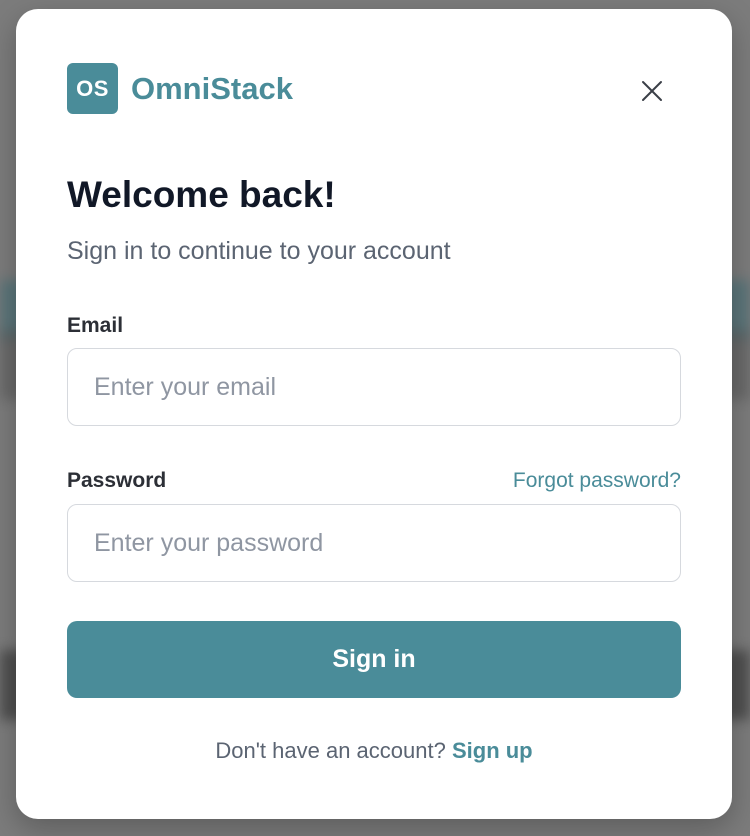  What do you see at coordinates (330, 750) in the screenshot?
I see `signup-prompt-text: Don't have an account?` at bounding box center [330, 750].